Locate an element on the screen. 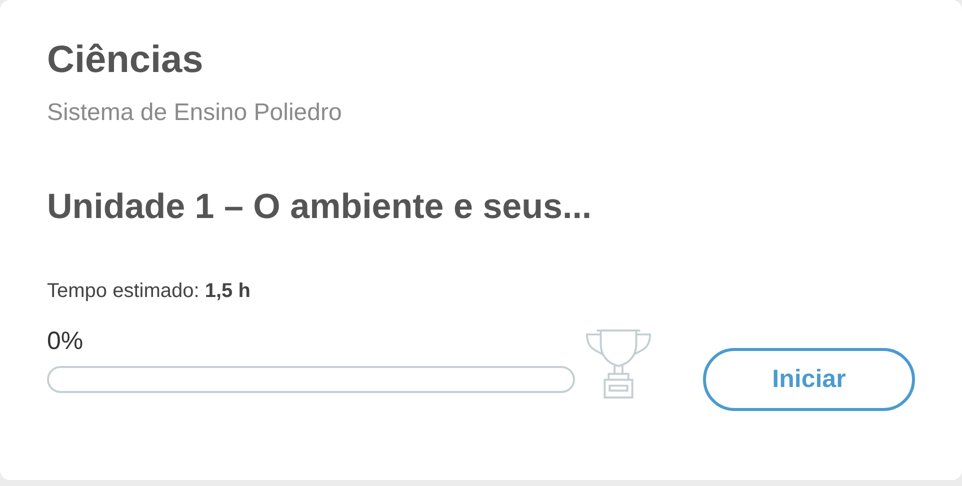 Image resolution: width=962 pixels, height=486 pixels. course-subtitle: Sistema de Ensino Poliedro is located at coordinates (195, 113).